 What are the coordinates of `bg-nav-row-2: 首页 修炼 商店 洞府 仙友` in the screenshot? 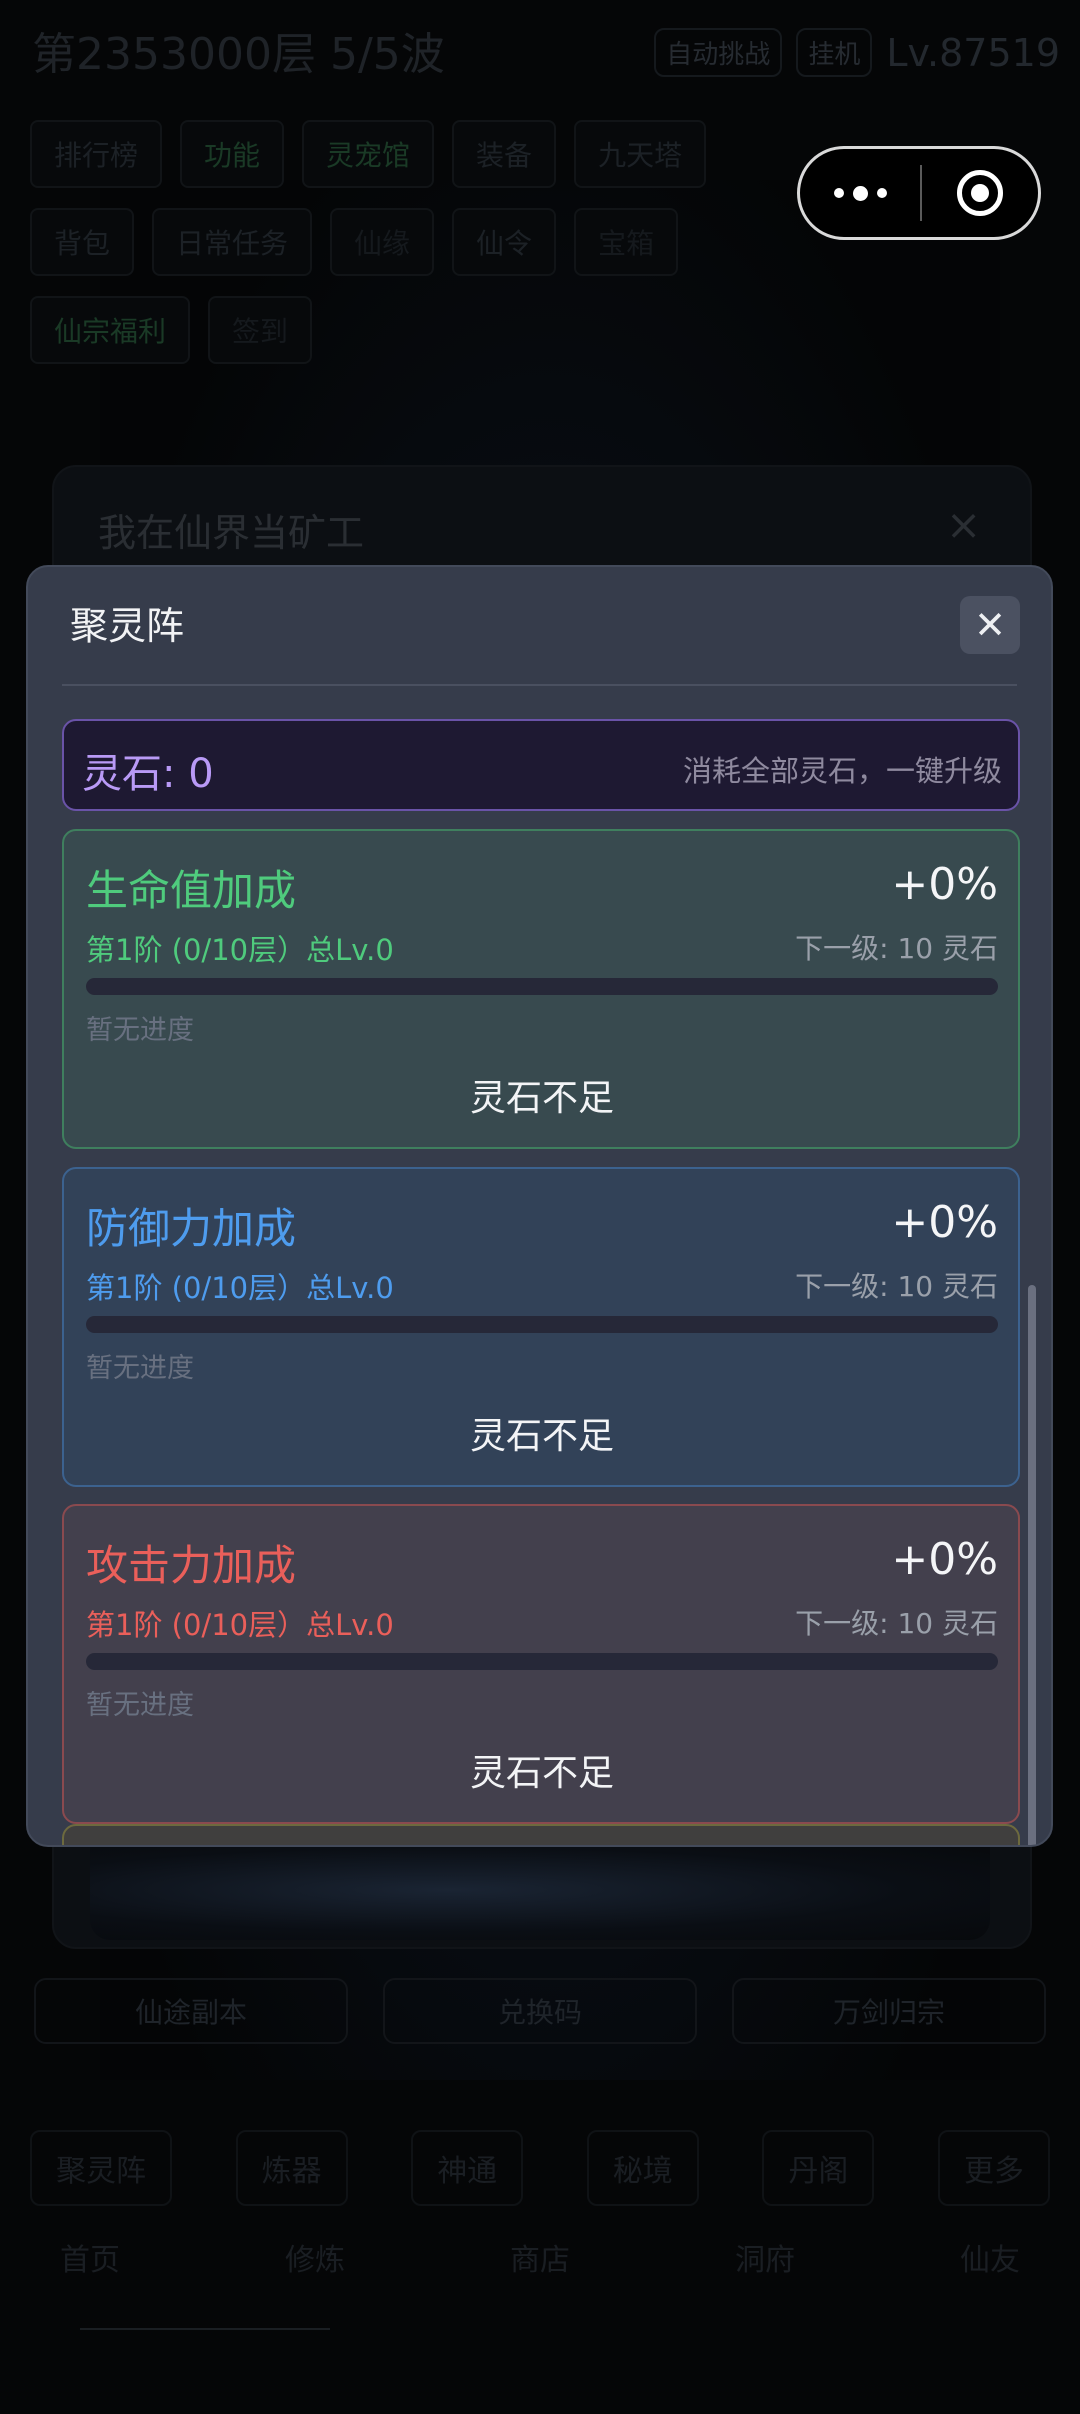 It's located at (540, 2257).